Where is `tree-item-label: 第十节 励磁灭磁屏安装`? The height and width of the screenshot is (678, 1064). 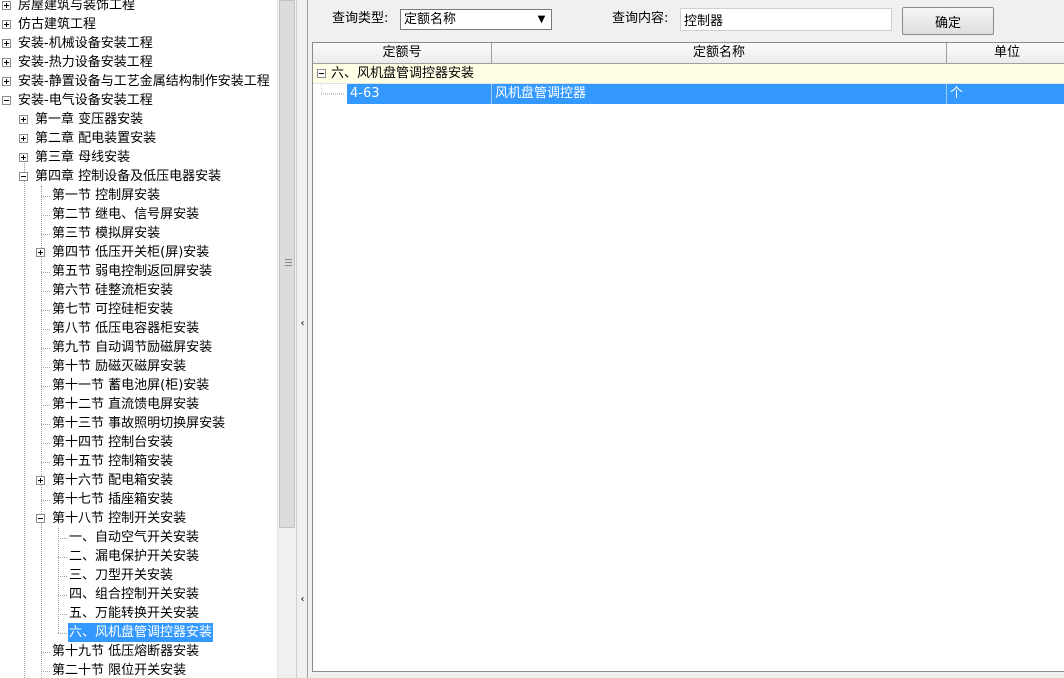 tree-item-label: 第十节 励磁灭磁屏安装 is located at coordinates (119, 366).